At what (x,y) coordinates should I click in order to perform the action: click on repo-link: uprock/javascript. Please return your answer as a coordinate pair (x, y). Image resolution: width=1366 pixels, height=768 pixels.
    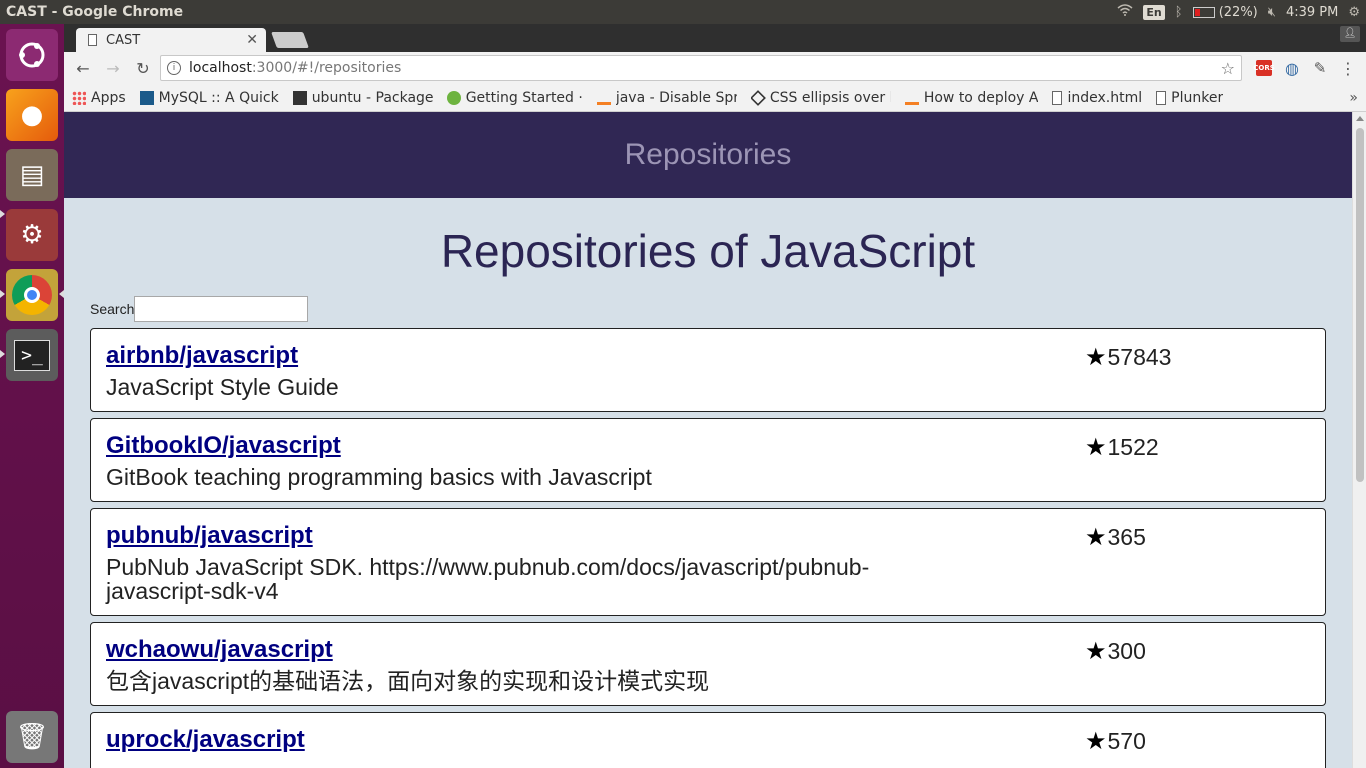
    Looking at the image, I should click on (205, 740).